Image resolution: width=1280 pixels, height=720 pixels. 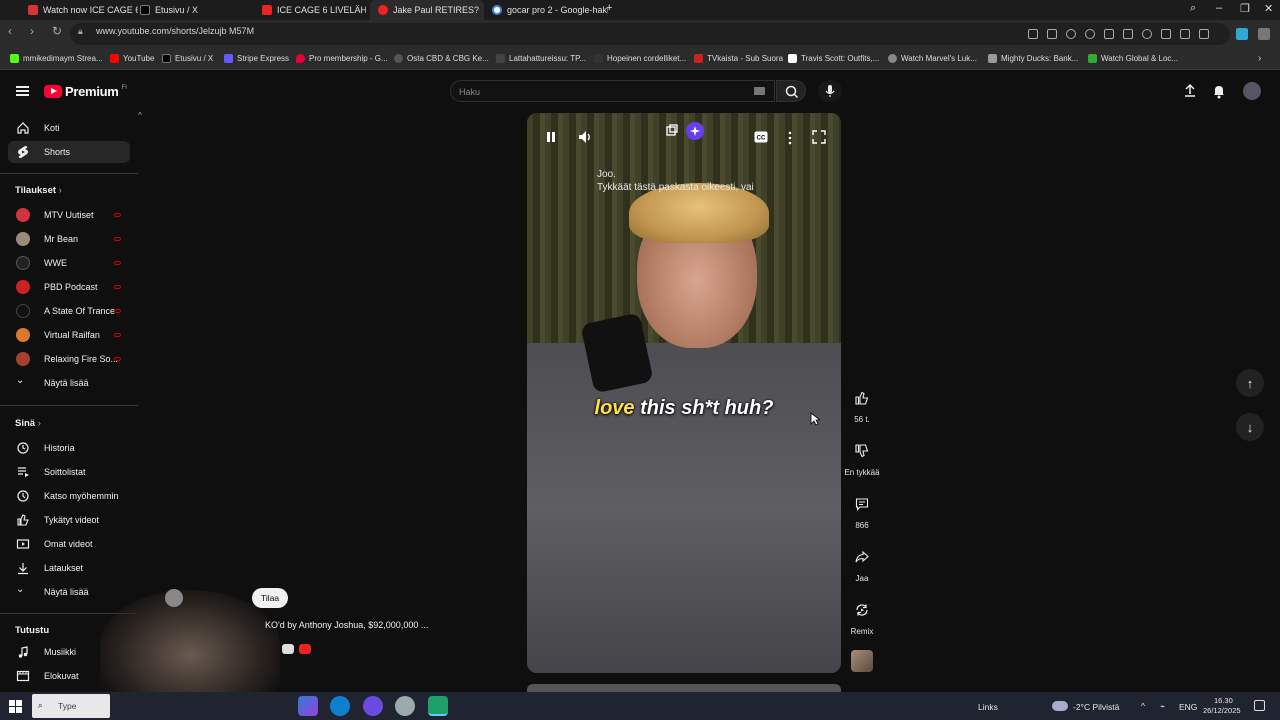 What do you see at coordinates (1264, 34) in the screenshot?
I see `sidebar-toggle-icon` at bounding box center [1264, 34].